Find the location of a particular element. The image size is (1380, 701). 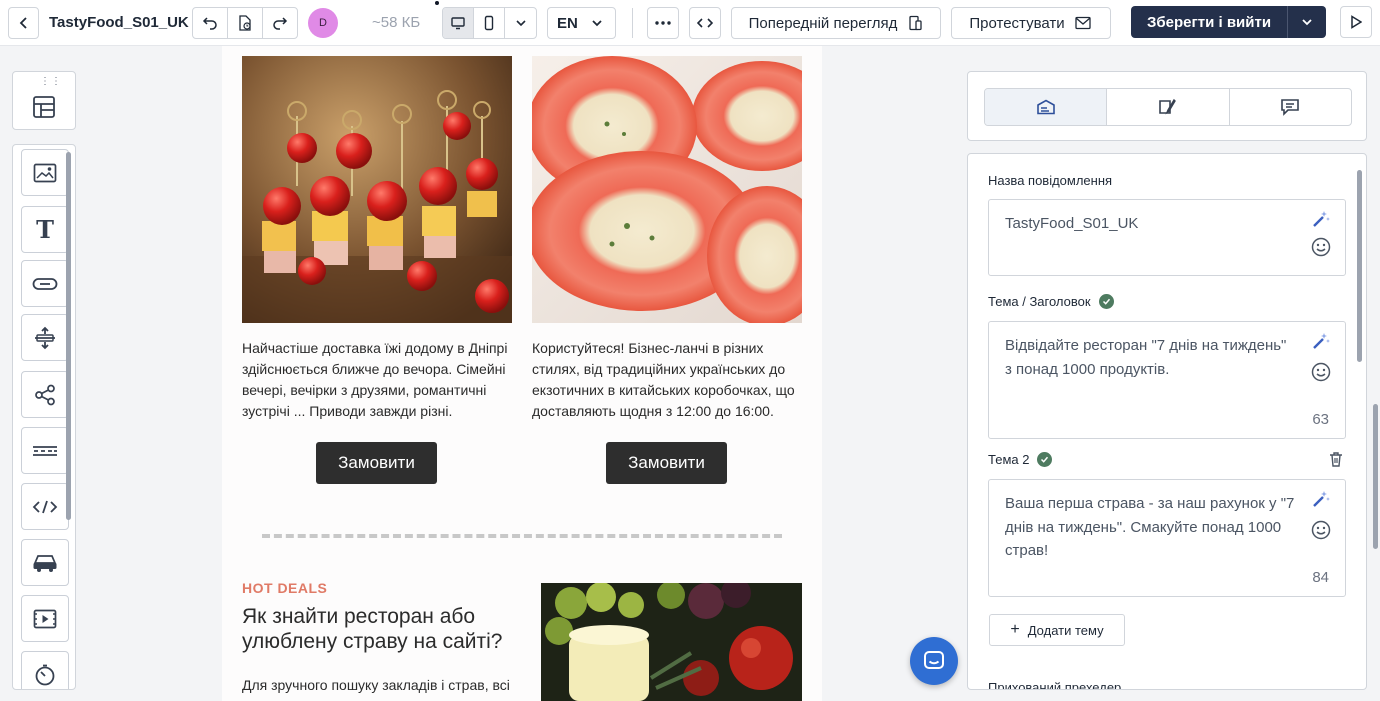

divider-block-icon is located at coordinates (45, 450).